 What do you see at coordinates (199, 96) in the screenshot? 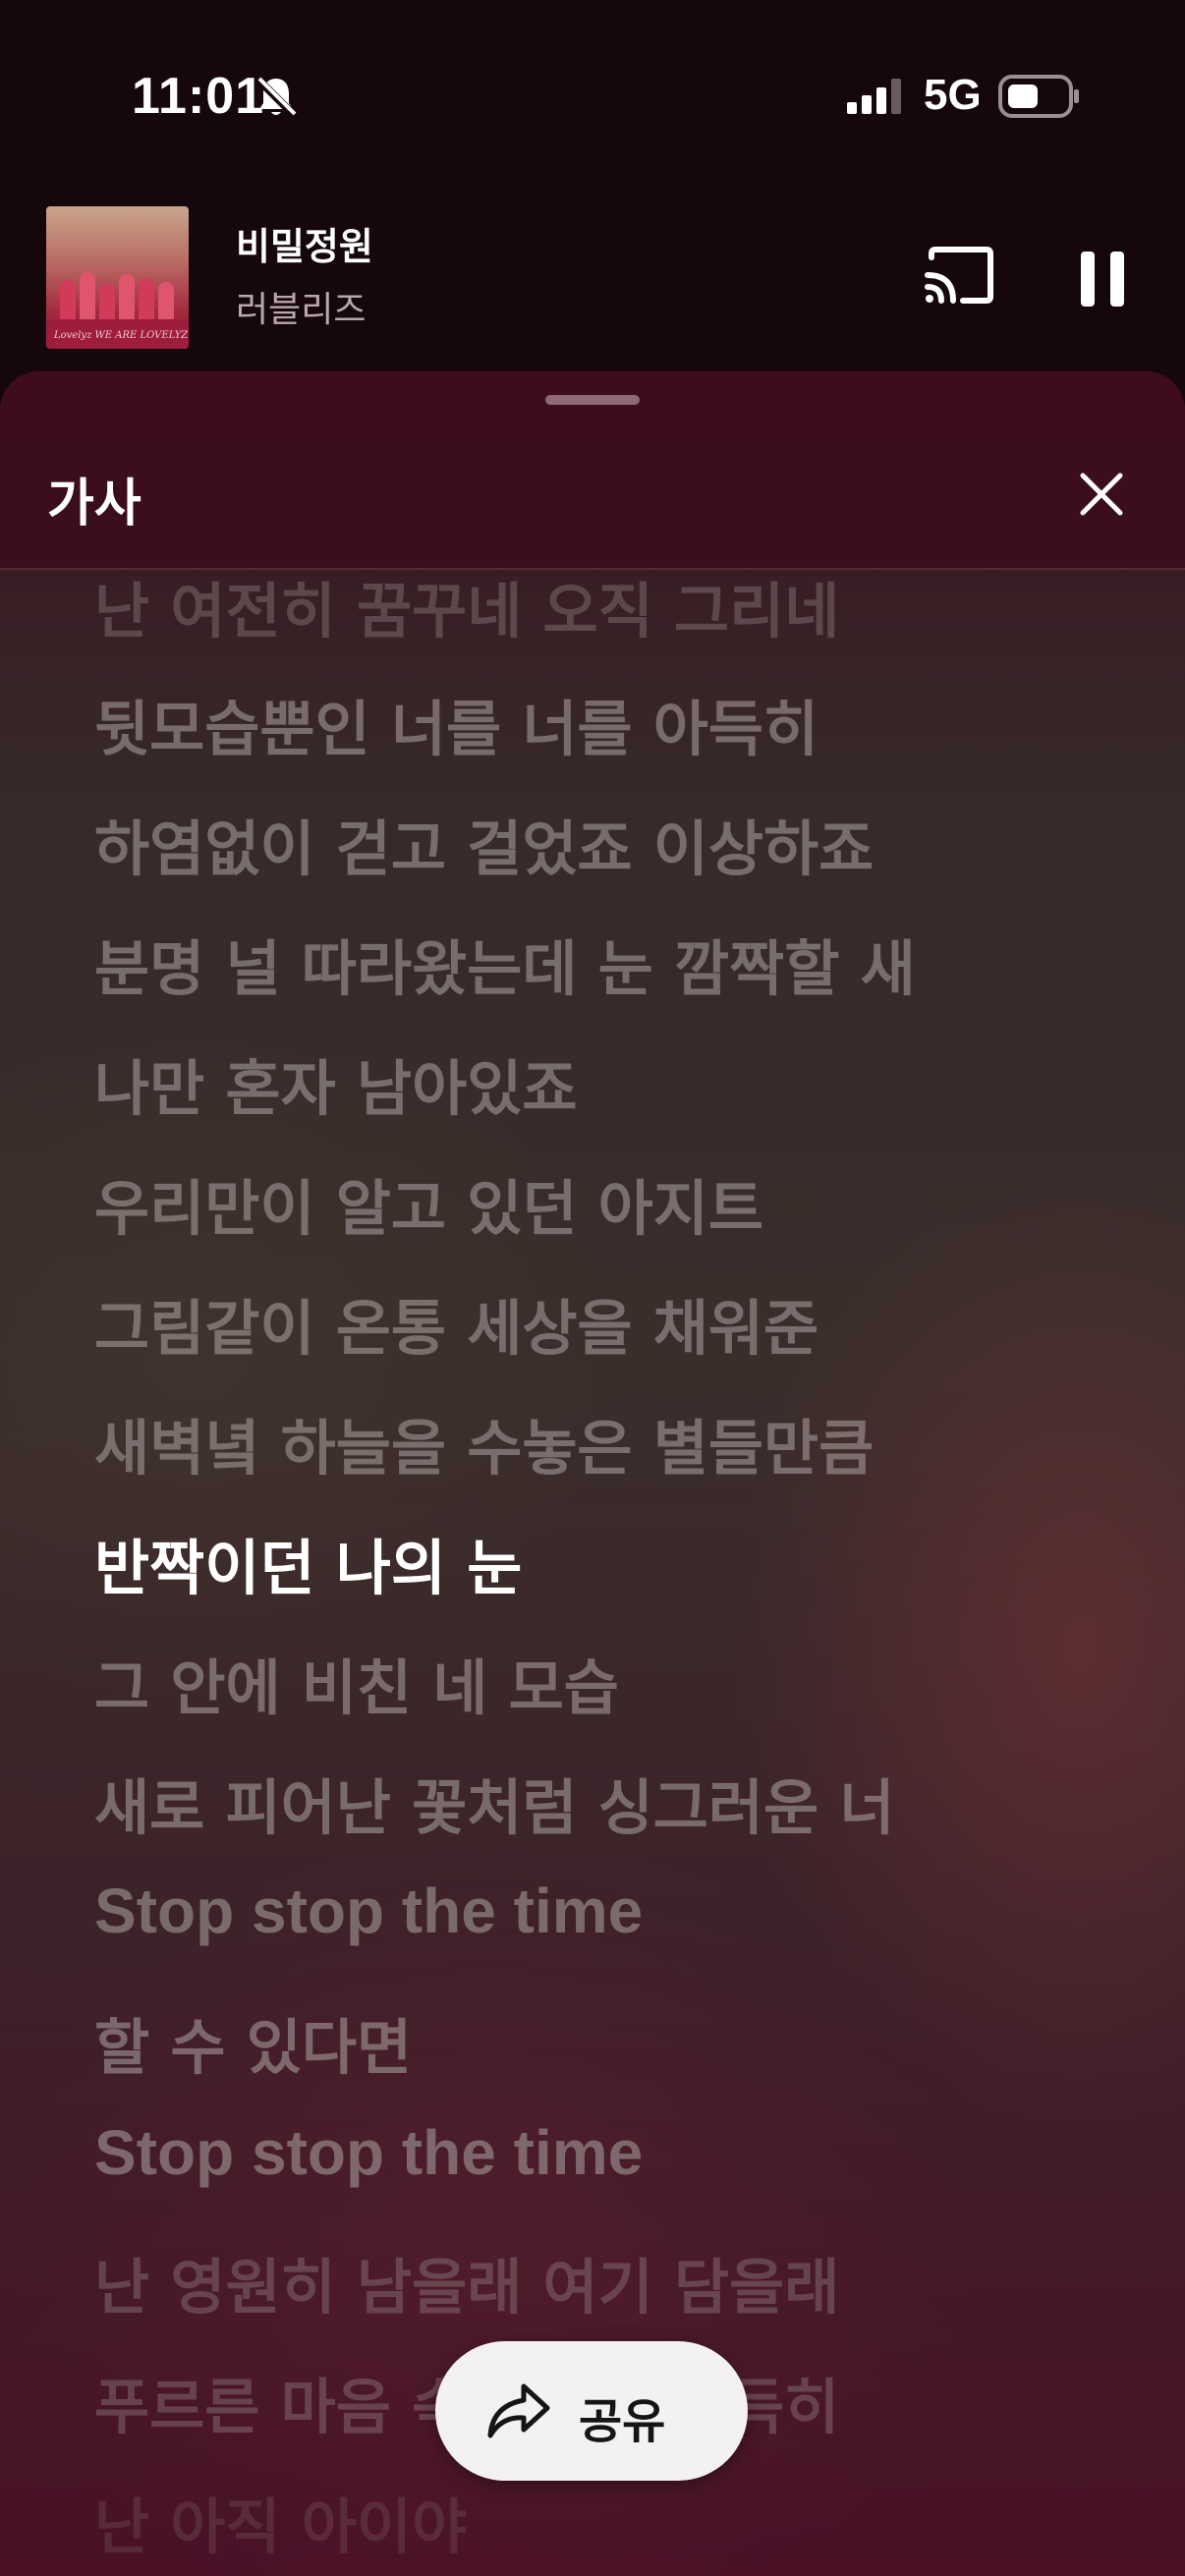
I see `status-time: 11:01` at bounding box center [199, 96].